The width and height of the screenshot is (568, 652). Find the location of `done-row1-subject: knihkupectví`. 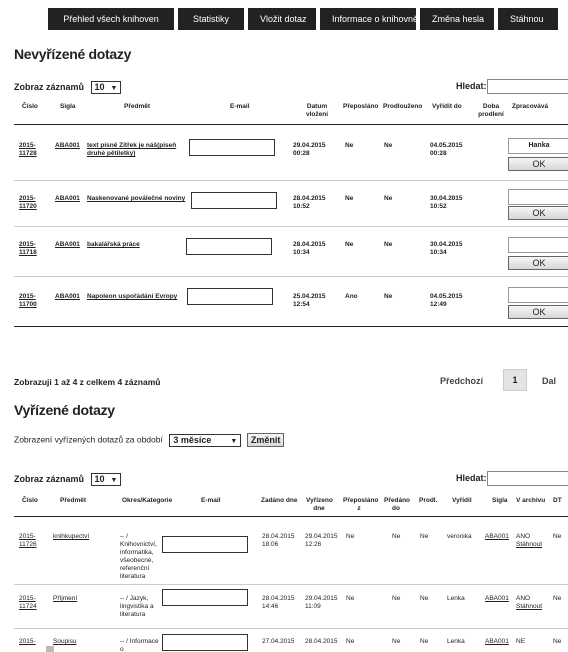

done-row1-subject: knihkupectví is located at coordinates (71, 537).